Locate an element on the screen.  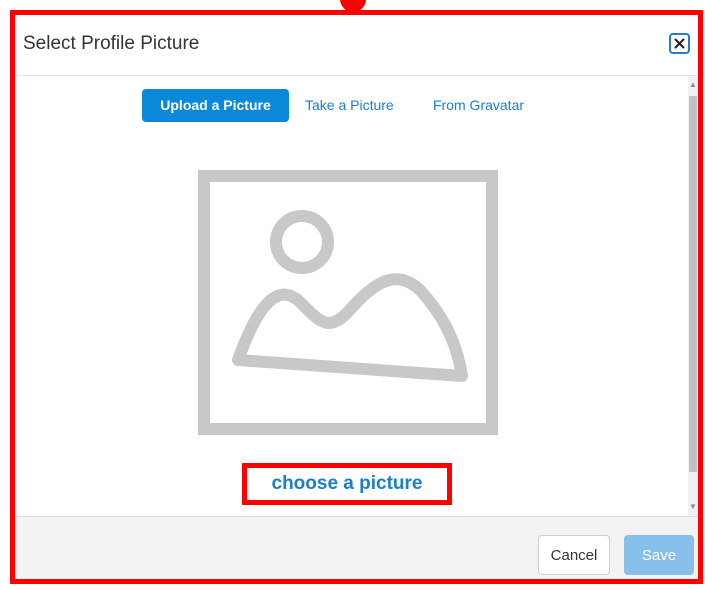
vertical-scrollbar: ▲ ▼ is located at coordinates (693, 296).